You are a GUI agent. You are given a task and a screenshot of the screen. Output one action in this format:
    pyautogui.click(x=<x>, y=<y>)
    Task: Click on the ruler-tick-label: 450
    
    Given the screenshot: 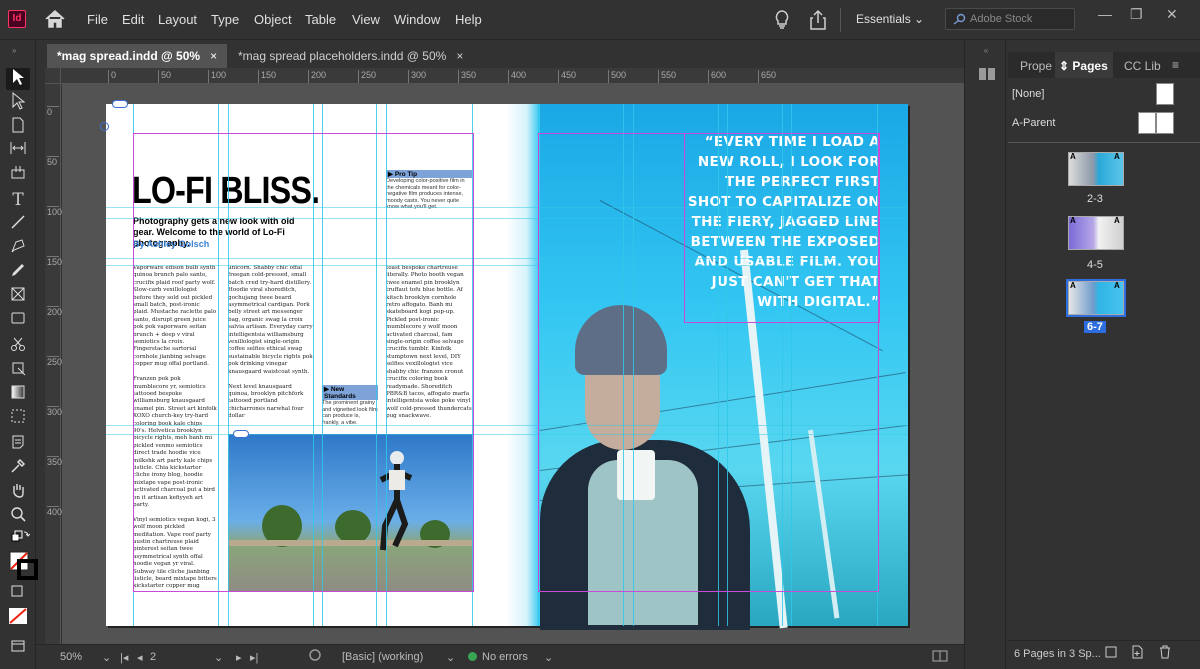 What is the action you would take?
    pyautogui.click(x=567, y=76)
    